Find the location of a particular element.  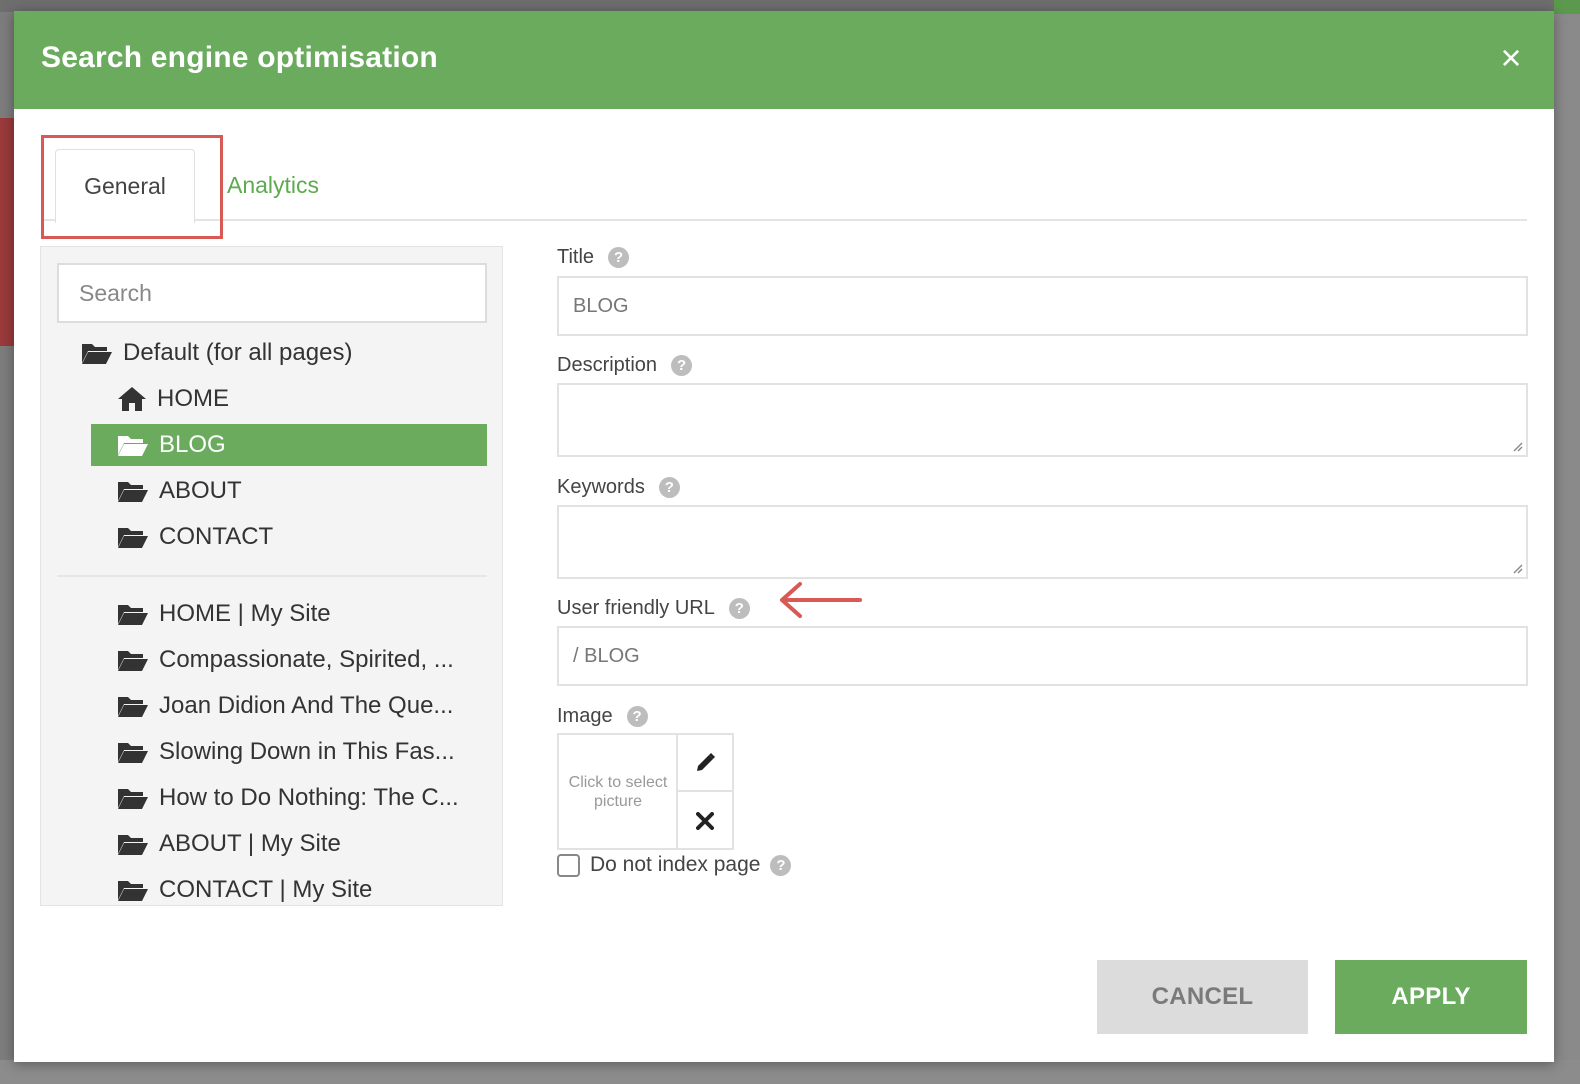

url-label-text: User friendly URL is located at coordinates (636, 608).